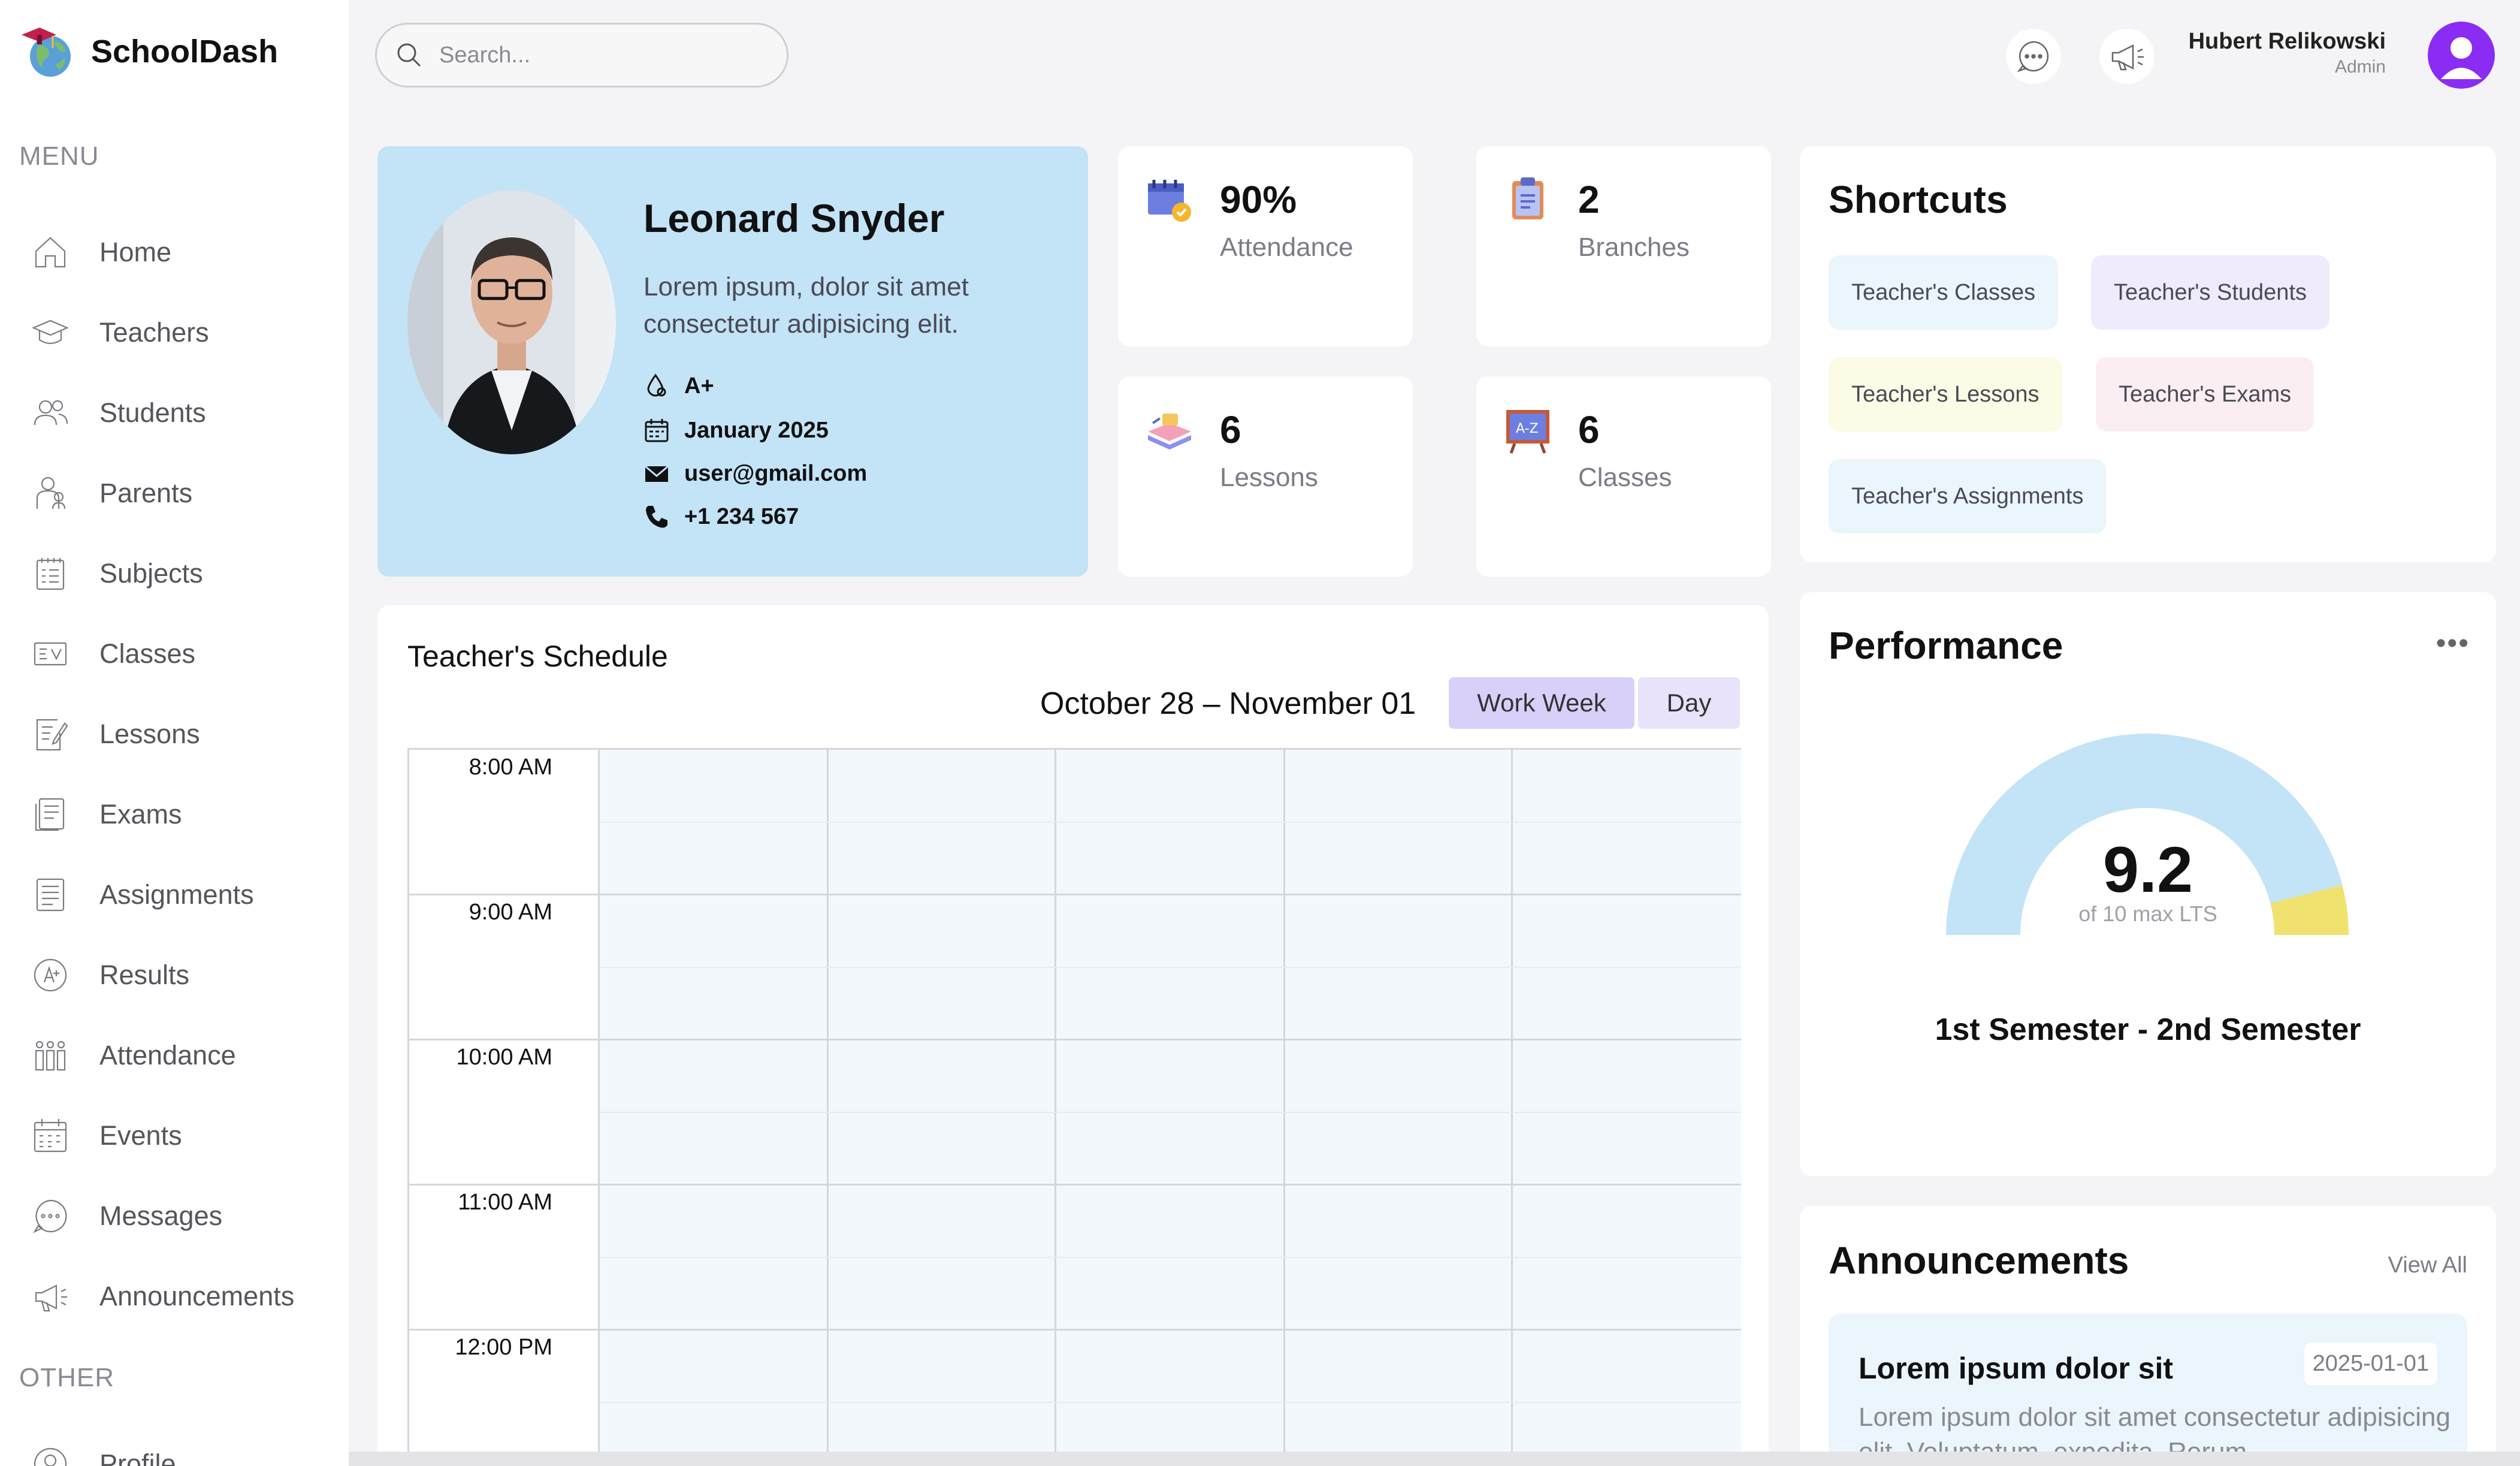 This screenshot has width=2520, height=1466. Describe the element at coordinates (141, 1135) in the screenshot. I see `sidebar-item-label: Events` at that location.